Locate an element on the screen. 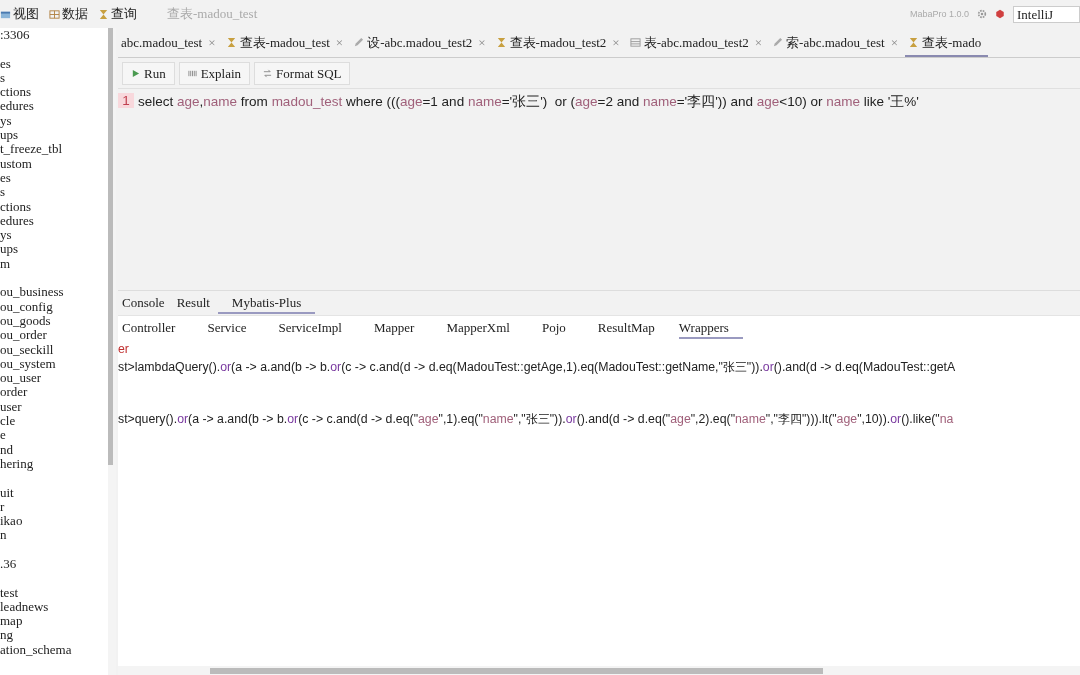  editor-tab: 查表-madou_test × is located at coordinates (286, 42).